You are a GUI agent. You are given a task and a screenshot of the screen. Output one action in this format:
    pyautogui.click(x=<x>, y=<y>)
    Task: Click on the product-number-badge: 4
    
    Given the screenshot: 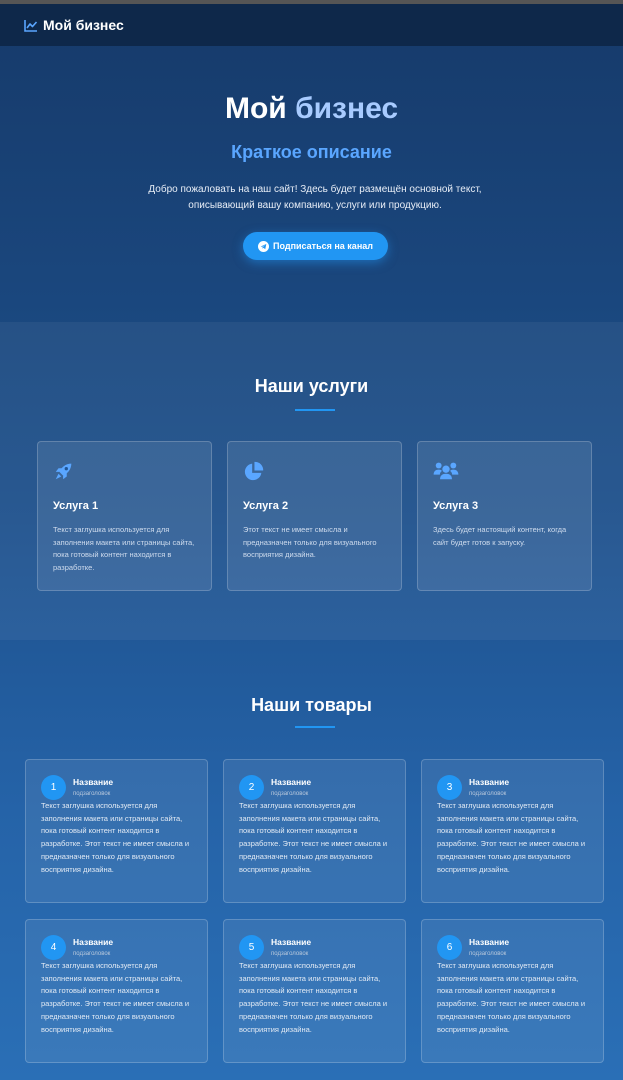 What is the action you would take?
    pyautogui.click(x=53, y=947)
    